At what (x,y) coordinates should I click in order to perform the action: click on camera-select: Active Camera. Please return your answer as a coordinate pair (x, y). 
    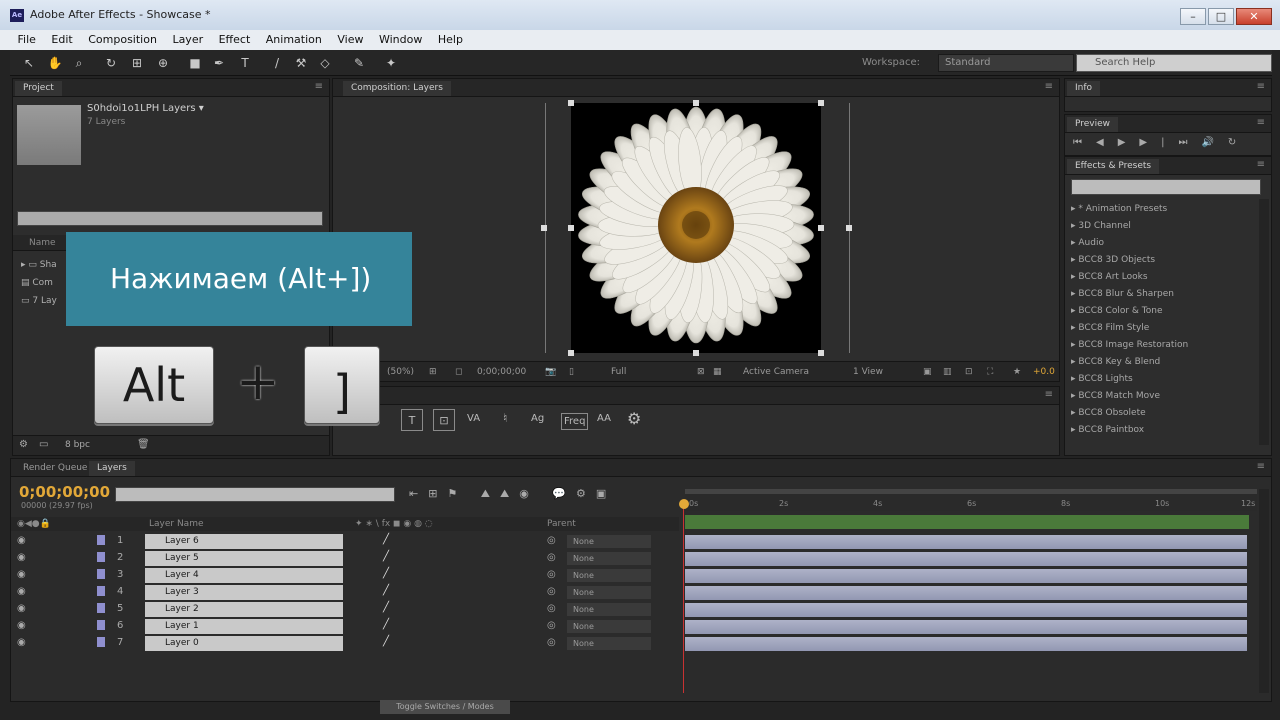
    Looking at the image, I should click on (776, 372).